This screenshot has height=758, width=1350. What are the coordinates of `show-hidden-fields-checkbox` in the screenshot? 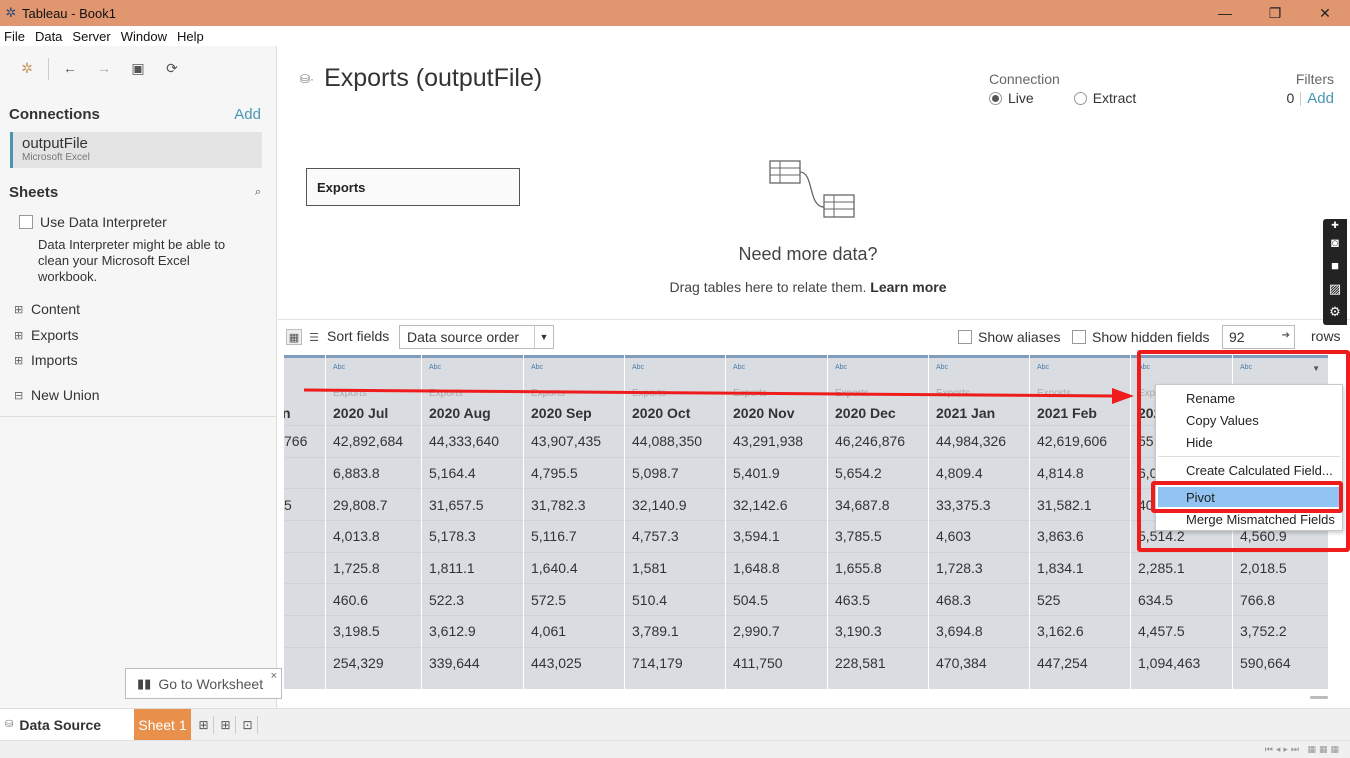 It's located at (1079, 337).